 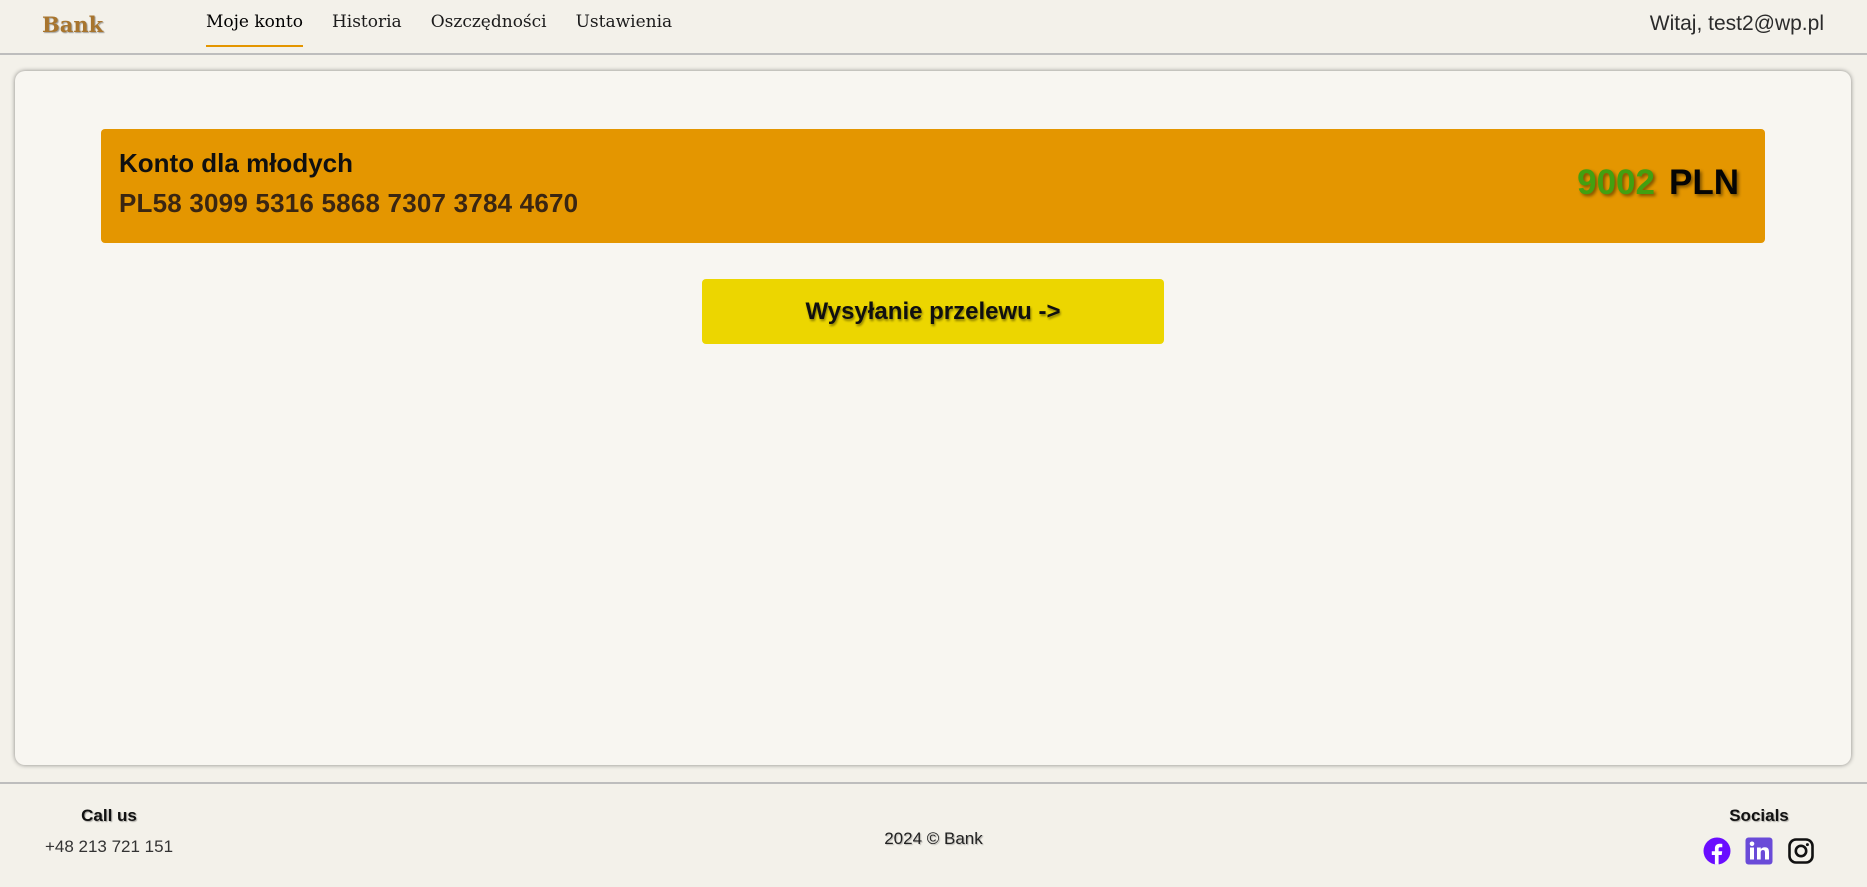 I want to click on nav-item-moje-konto: Moje konto, so click(x=254, y=24).